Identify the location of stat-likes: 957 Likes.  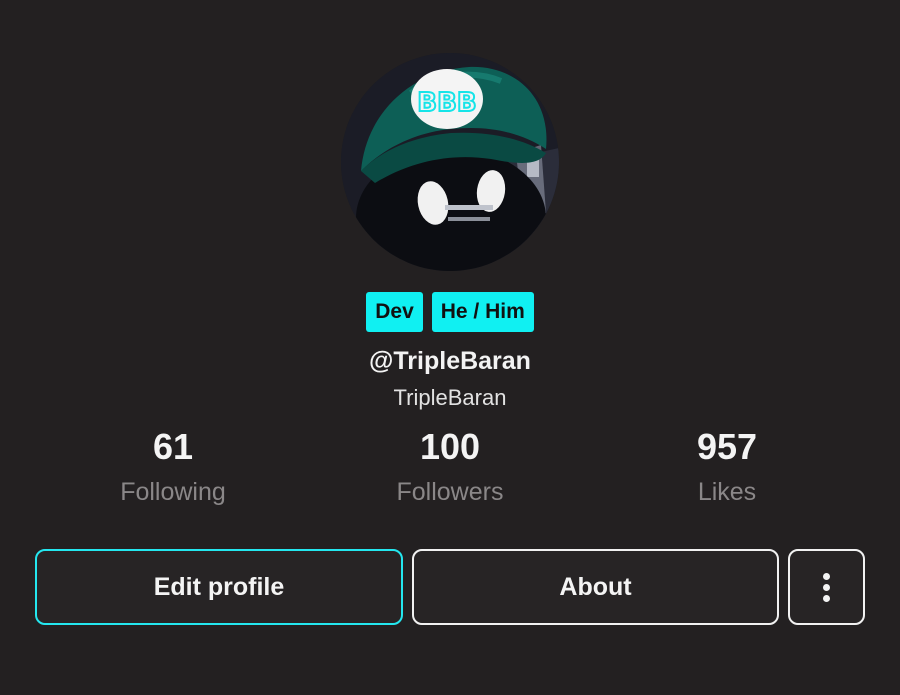
(727, 469).